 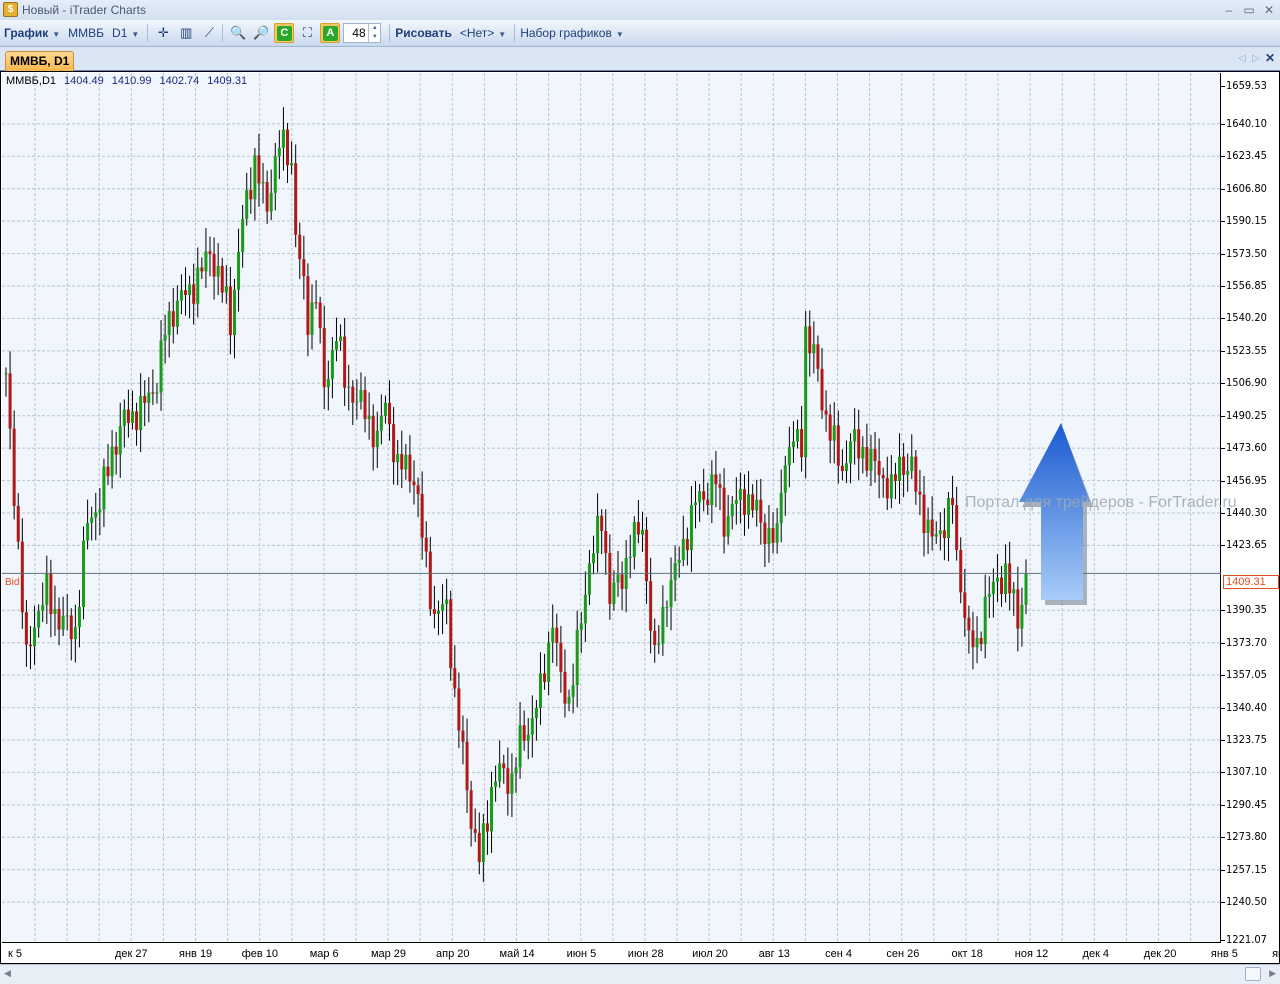 I want to click on minimize-button: ‒, so click(x=1229, y=10).